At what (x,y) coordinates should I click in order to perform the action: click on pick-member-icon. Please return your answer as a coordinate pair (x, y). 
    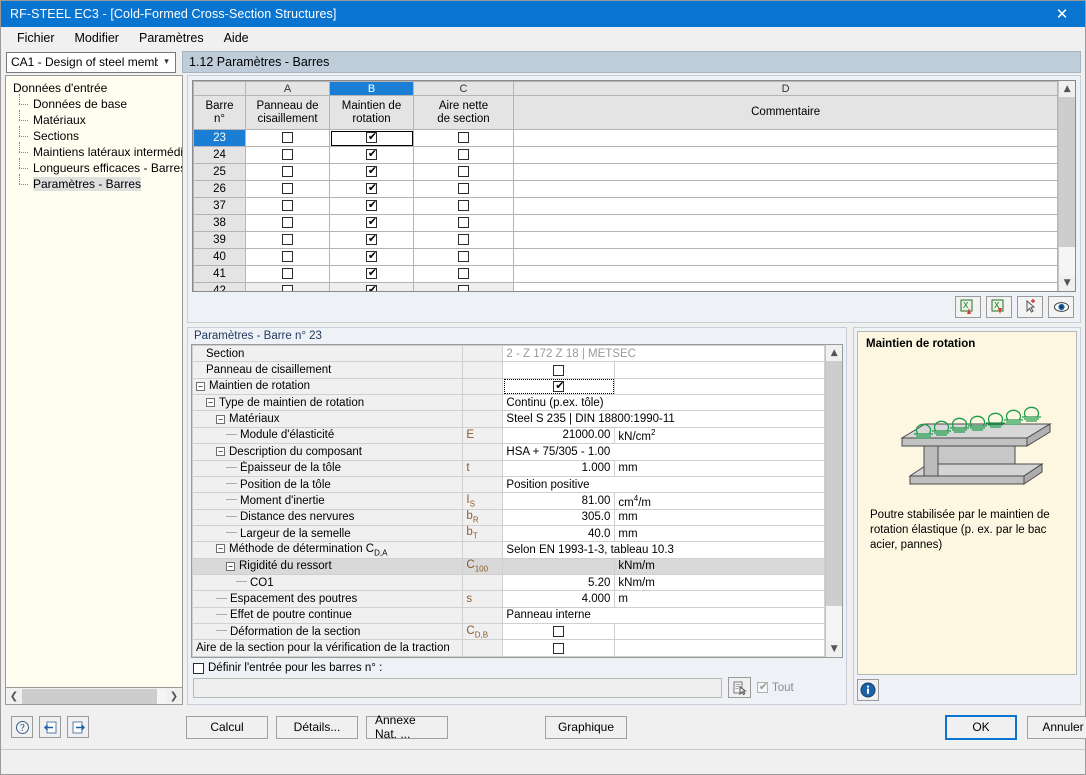
    Looking at the image, I should click on (1030, 307).